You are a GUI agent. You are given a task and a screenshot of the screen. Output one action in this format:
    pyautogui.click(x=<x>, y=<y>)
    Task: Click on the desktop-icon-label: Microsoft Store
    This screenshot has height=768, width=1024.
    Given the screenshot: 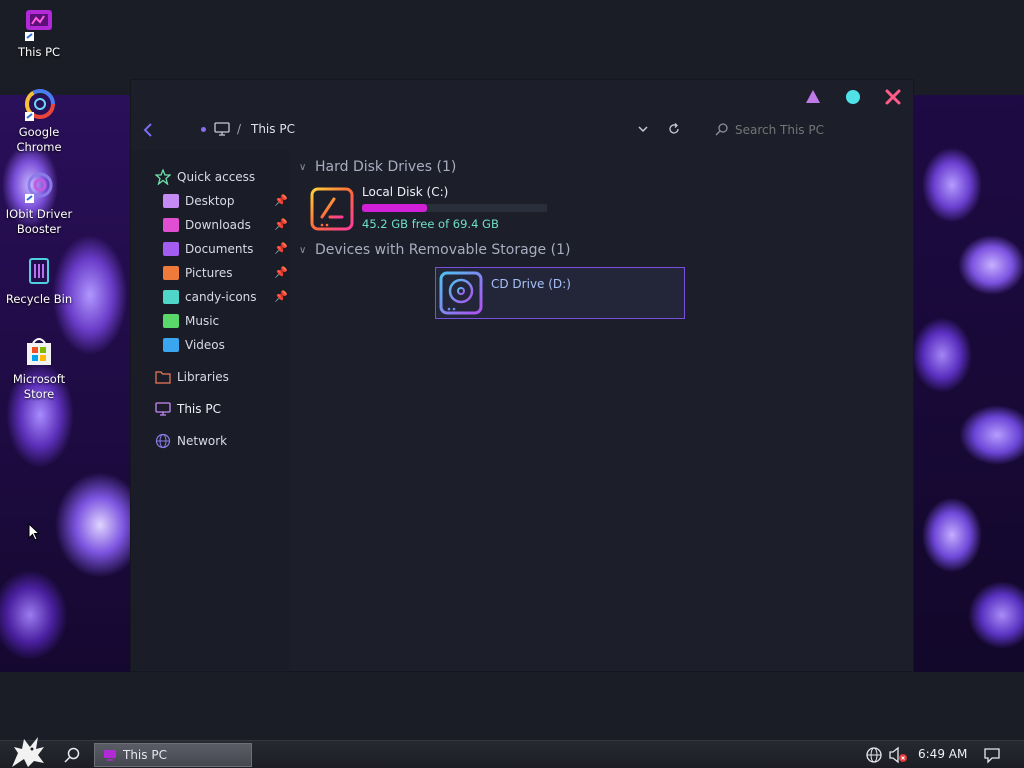 What is the action you would take?
    pyautogui.click(x=39, y=386)
    